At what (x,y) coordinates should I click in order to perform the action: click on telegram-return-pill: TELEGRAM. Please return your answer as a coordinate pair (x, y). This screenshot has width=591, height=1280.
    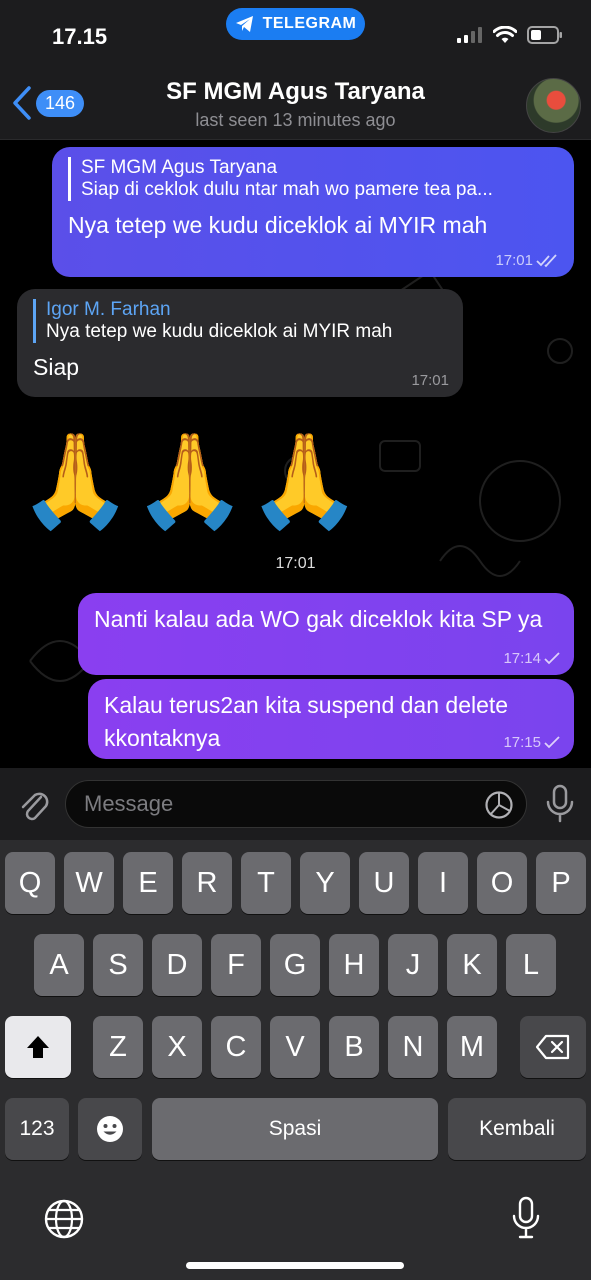
    Looking at the image, I should click on (295, 24).